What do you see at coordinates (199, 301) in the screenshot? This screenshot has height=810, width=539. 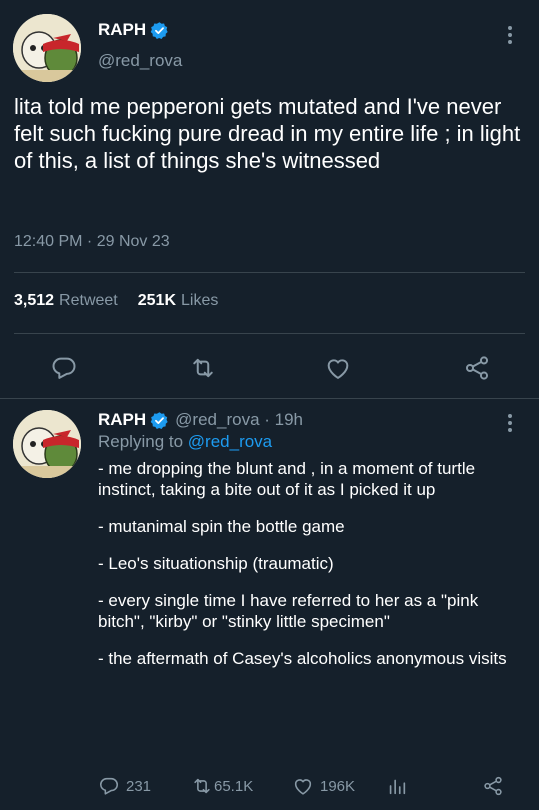 I see `like-label: Likes` at bounding box center [199, 301].